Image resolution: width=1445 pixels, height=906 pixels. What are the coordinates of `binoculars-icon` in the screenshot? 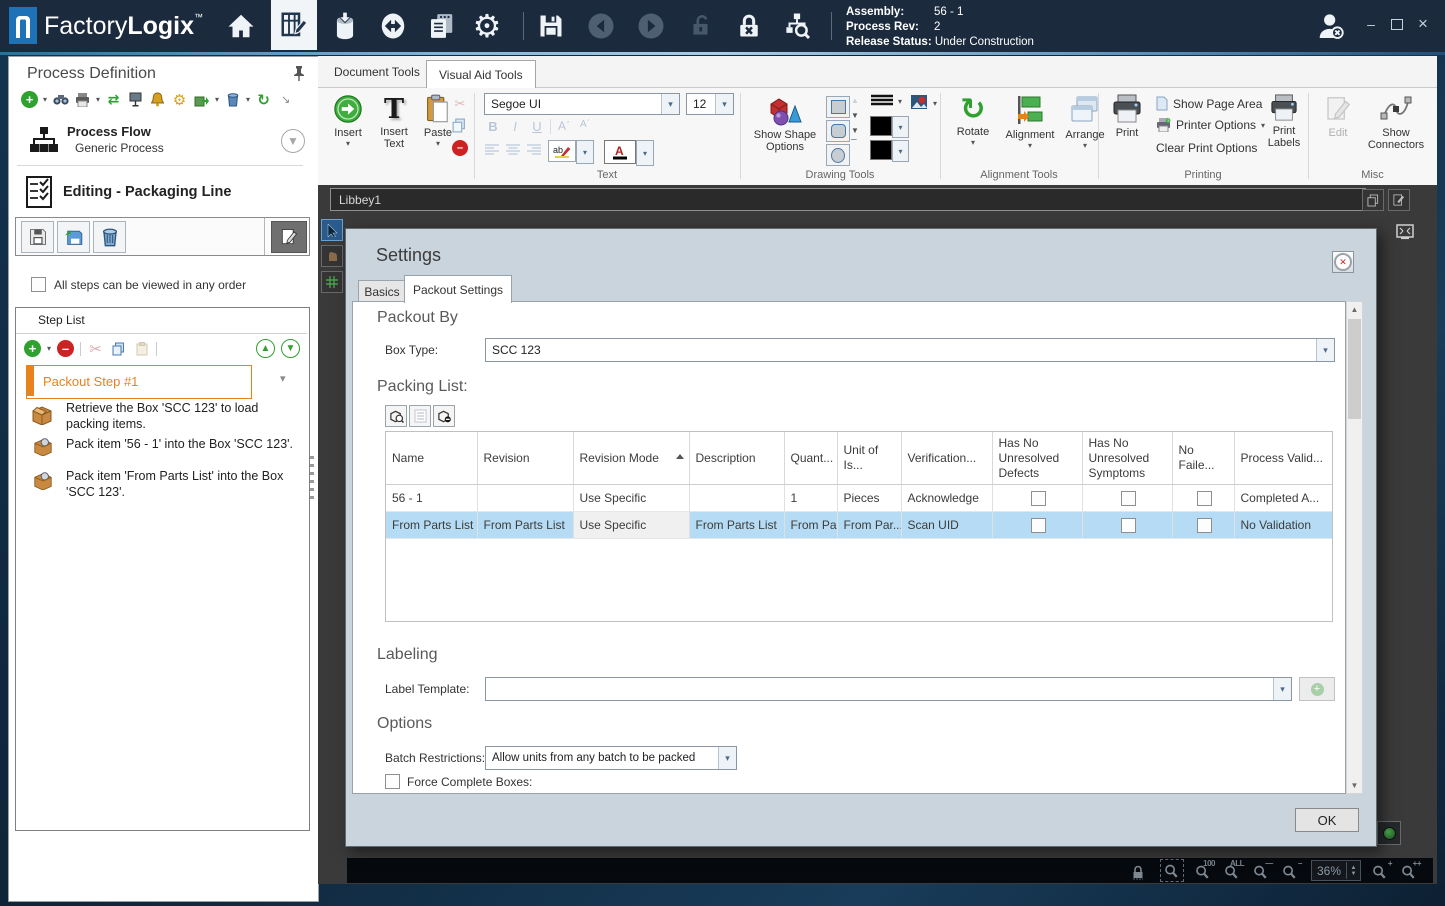 It's located at (60, 99).